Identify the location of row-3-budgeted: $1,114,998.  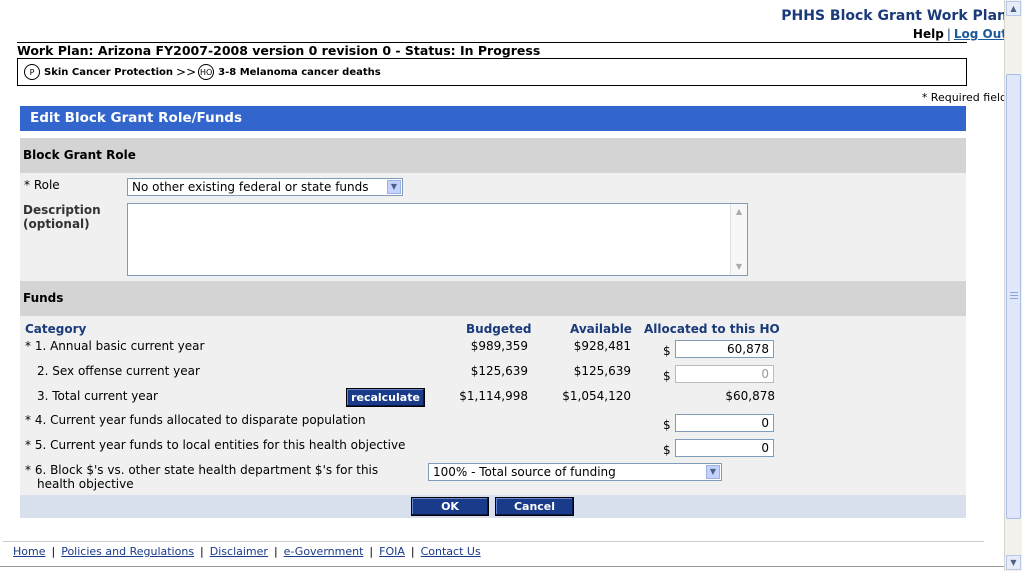
(493, 396).